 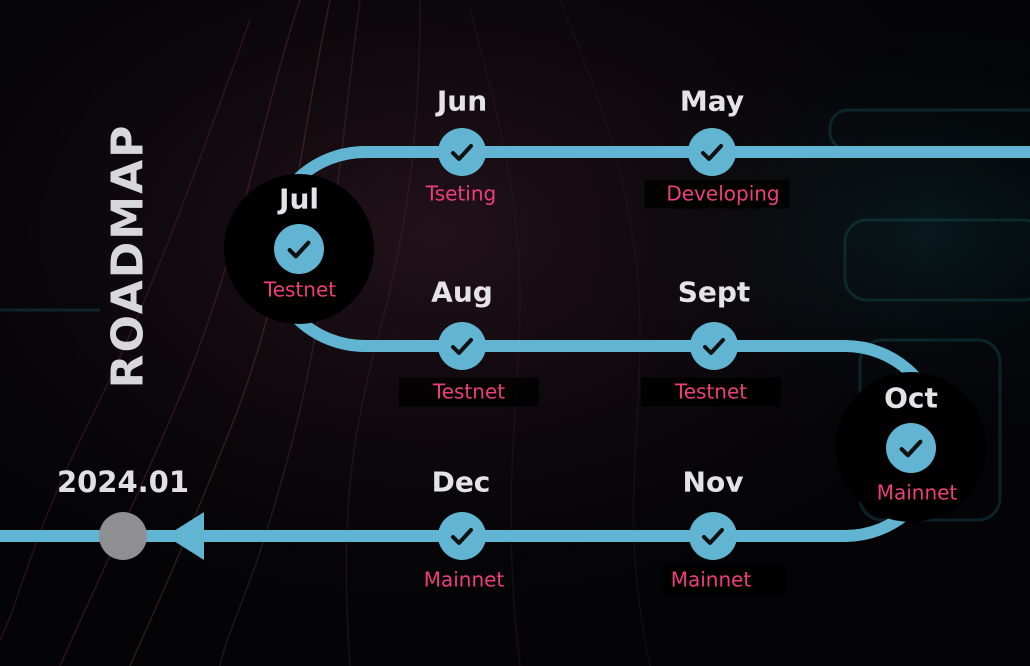 What do you see at coordinates (724, 580) in the screenshot?
I see `milestone-nov-status: Mainnet` at bounding box center [724, 580].